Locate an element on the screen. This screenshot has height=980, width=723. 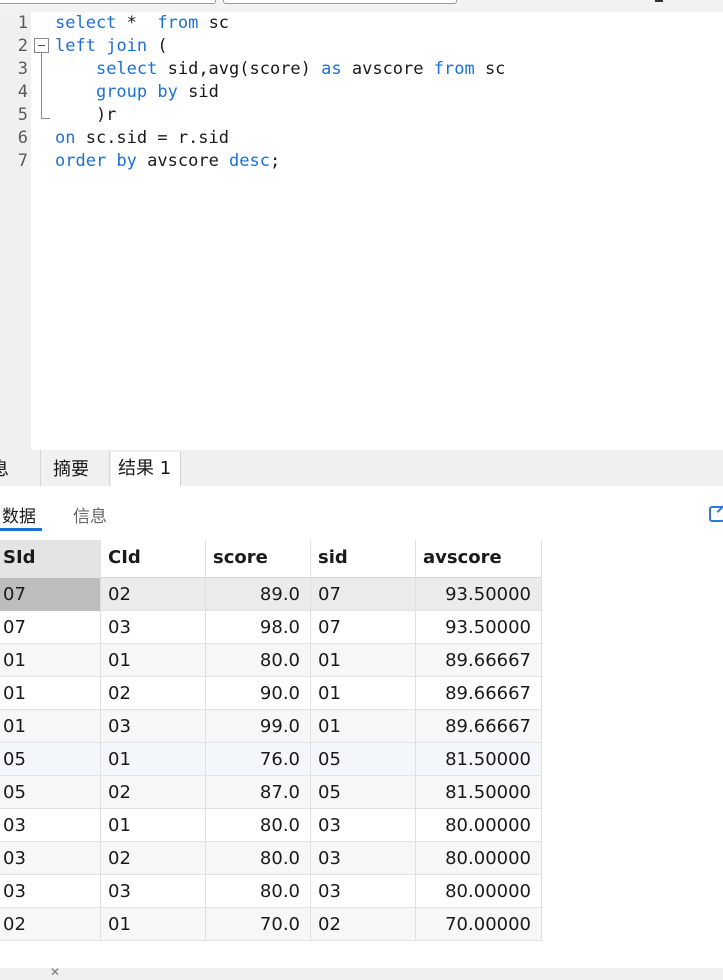
cell-sid-upper: 02 is located at coordinates (50, 924).